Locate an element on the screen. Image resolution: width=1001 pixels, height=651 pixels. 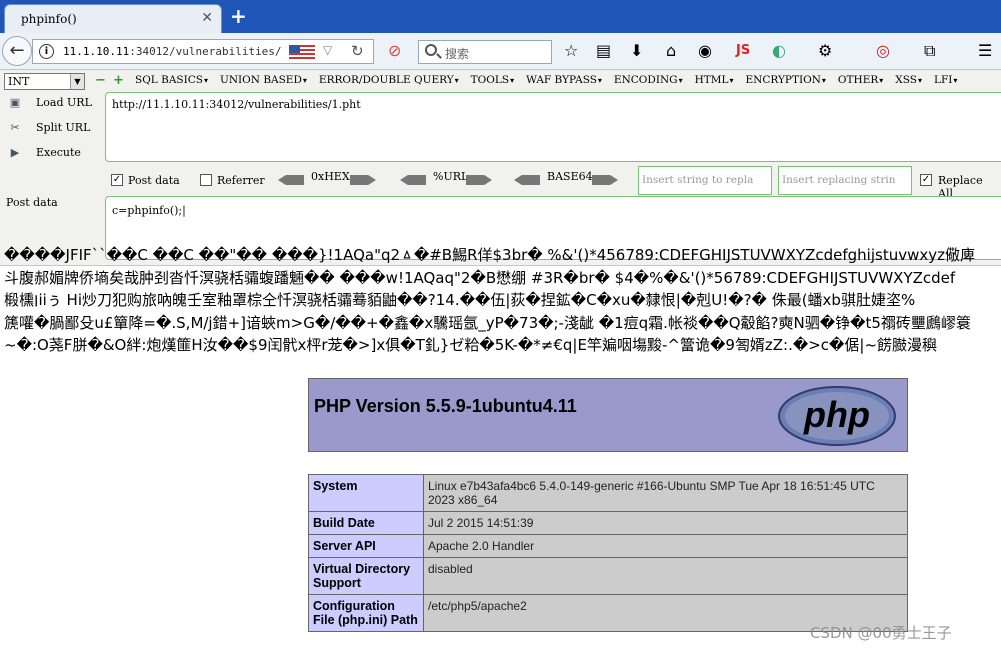
js-switch-icon: JS is located at coordinates (743, 51).